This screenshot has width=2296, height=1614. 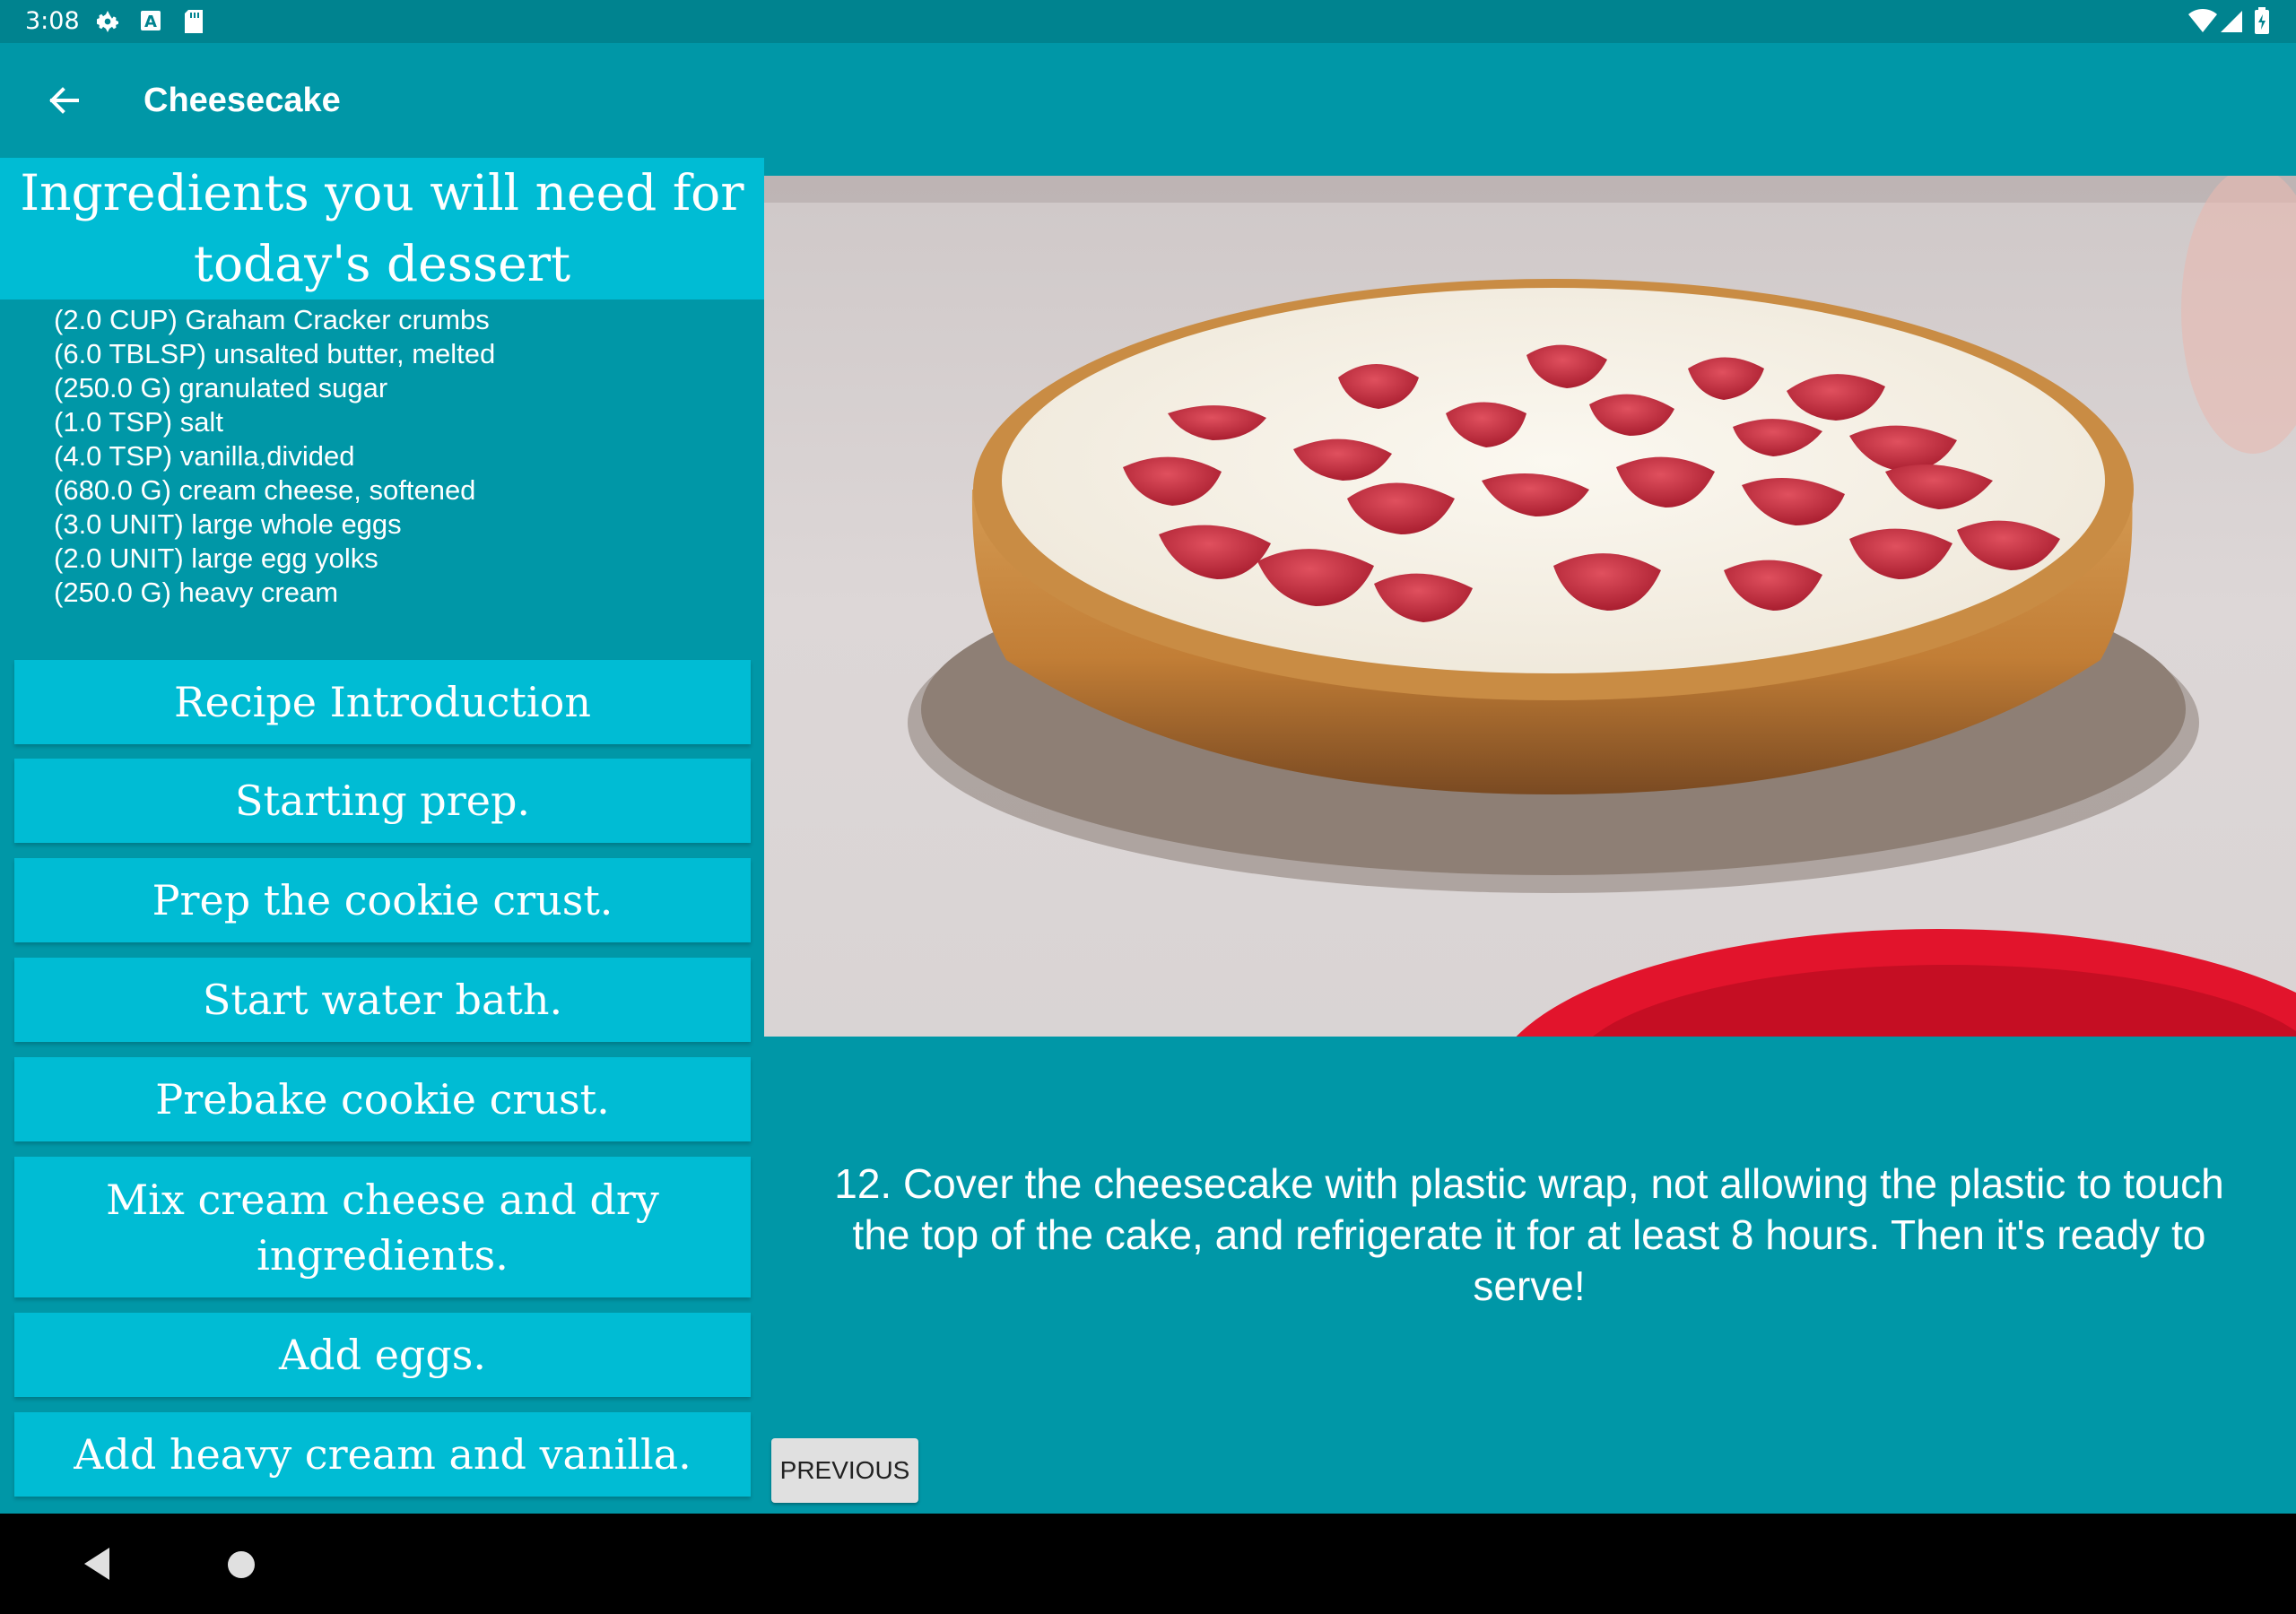 What do you see at coordinates (272, 319) in the screenshot?
I see `ingredient-item: (2.0 CUP) Graham Cracker crumbs` at bounding box center [272, 319].